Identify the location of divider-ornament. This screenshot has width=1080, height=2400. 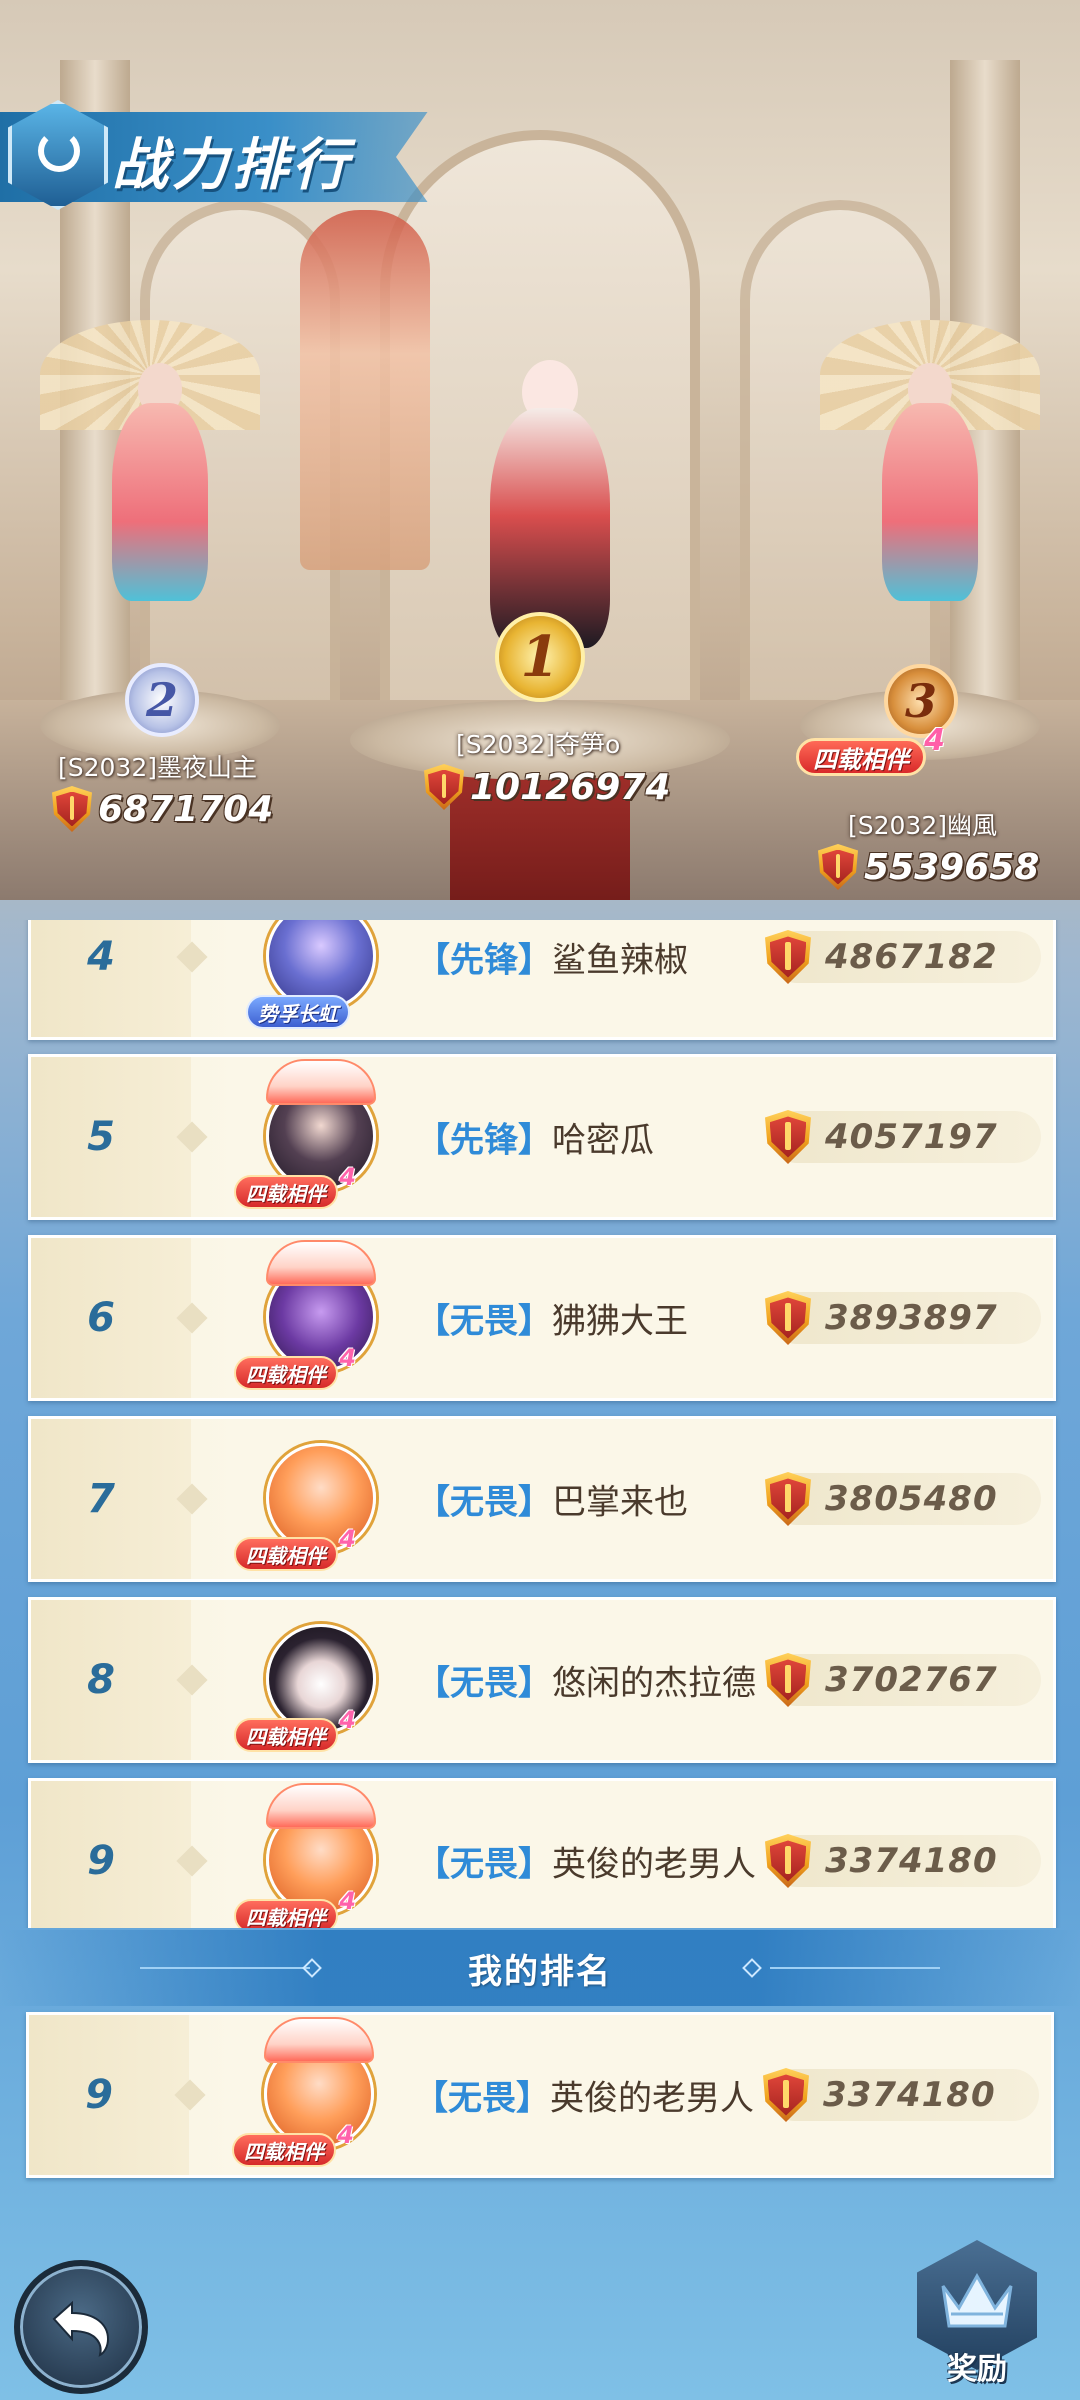
(752, 1968).